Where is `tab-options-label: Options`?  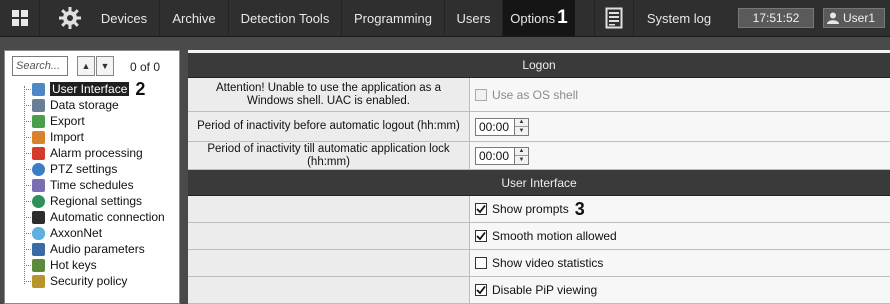 tab-options-label: Options is located at coordinates (533, 18).